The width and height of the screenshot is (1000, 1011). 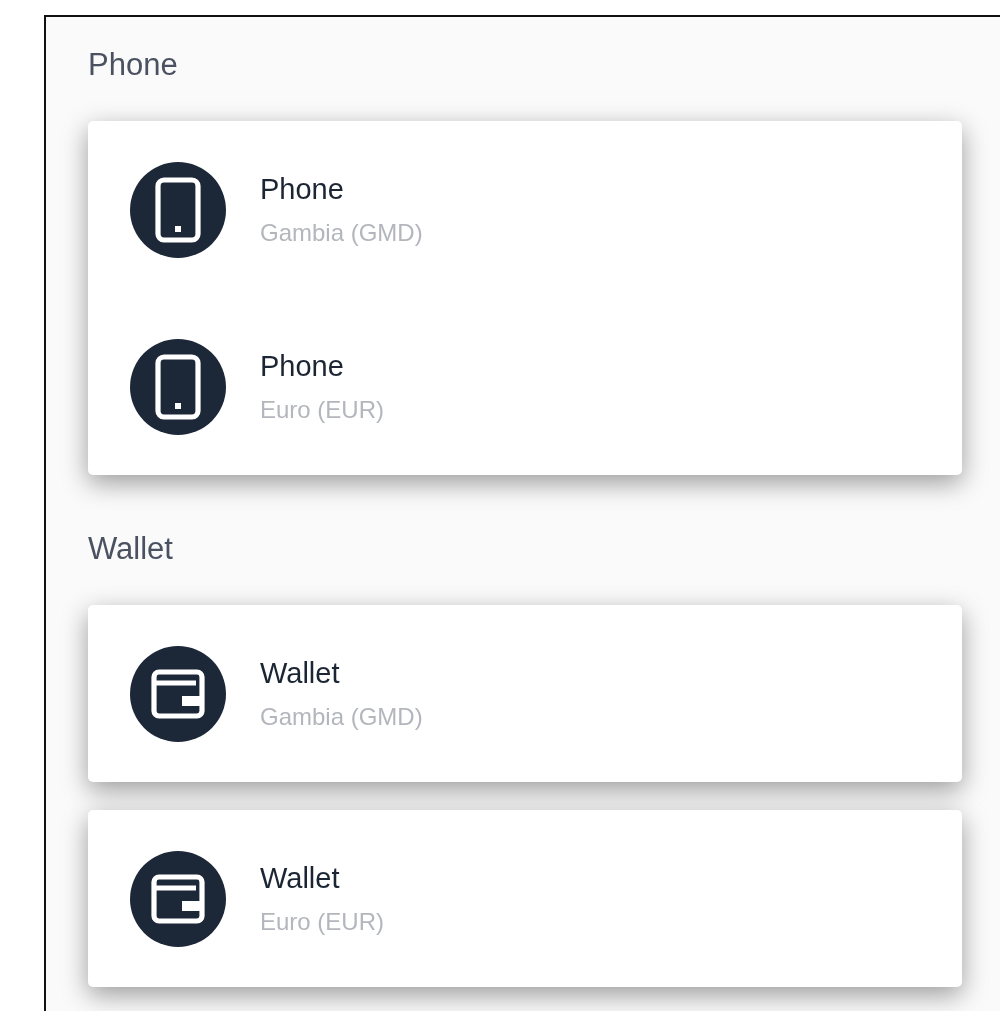 What do you see at coordinates (131, 549) in the screenshot?
I see `section-heading: Wallet` at bounding box center [131, 549].